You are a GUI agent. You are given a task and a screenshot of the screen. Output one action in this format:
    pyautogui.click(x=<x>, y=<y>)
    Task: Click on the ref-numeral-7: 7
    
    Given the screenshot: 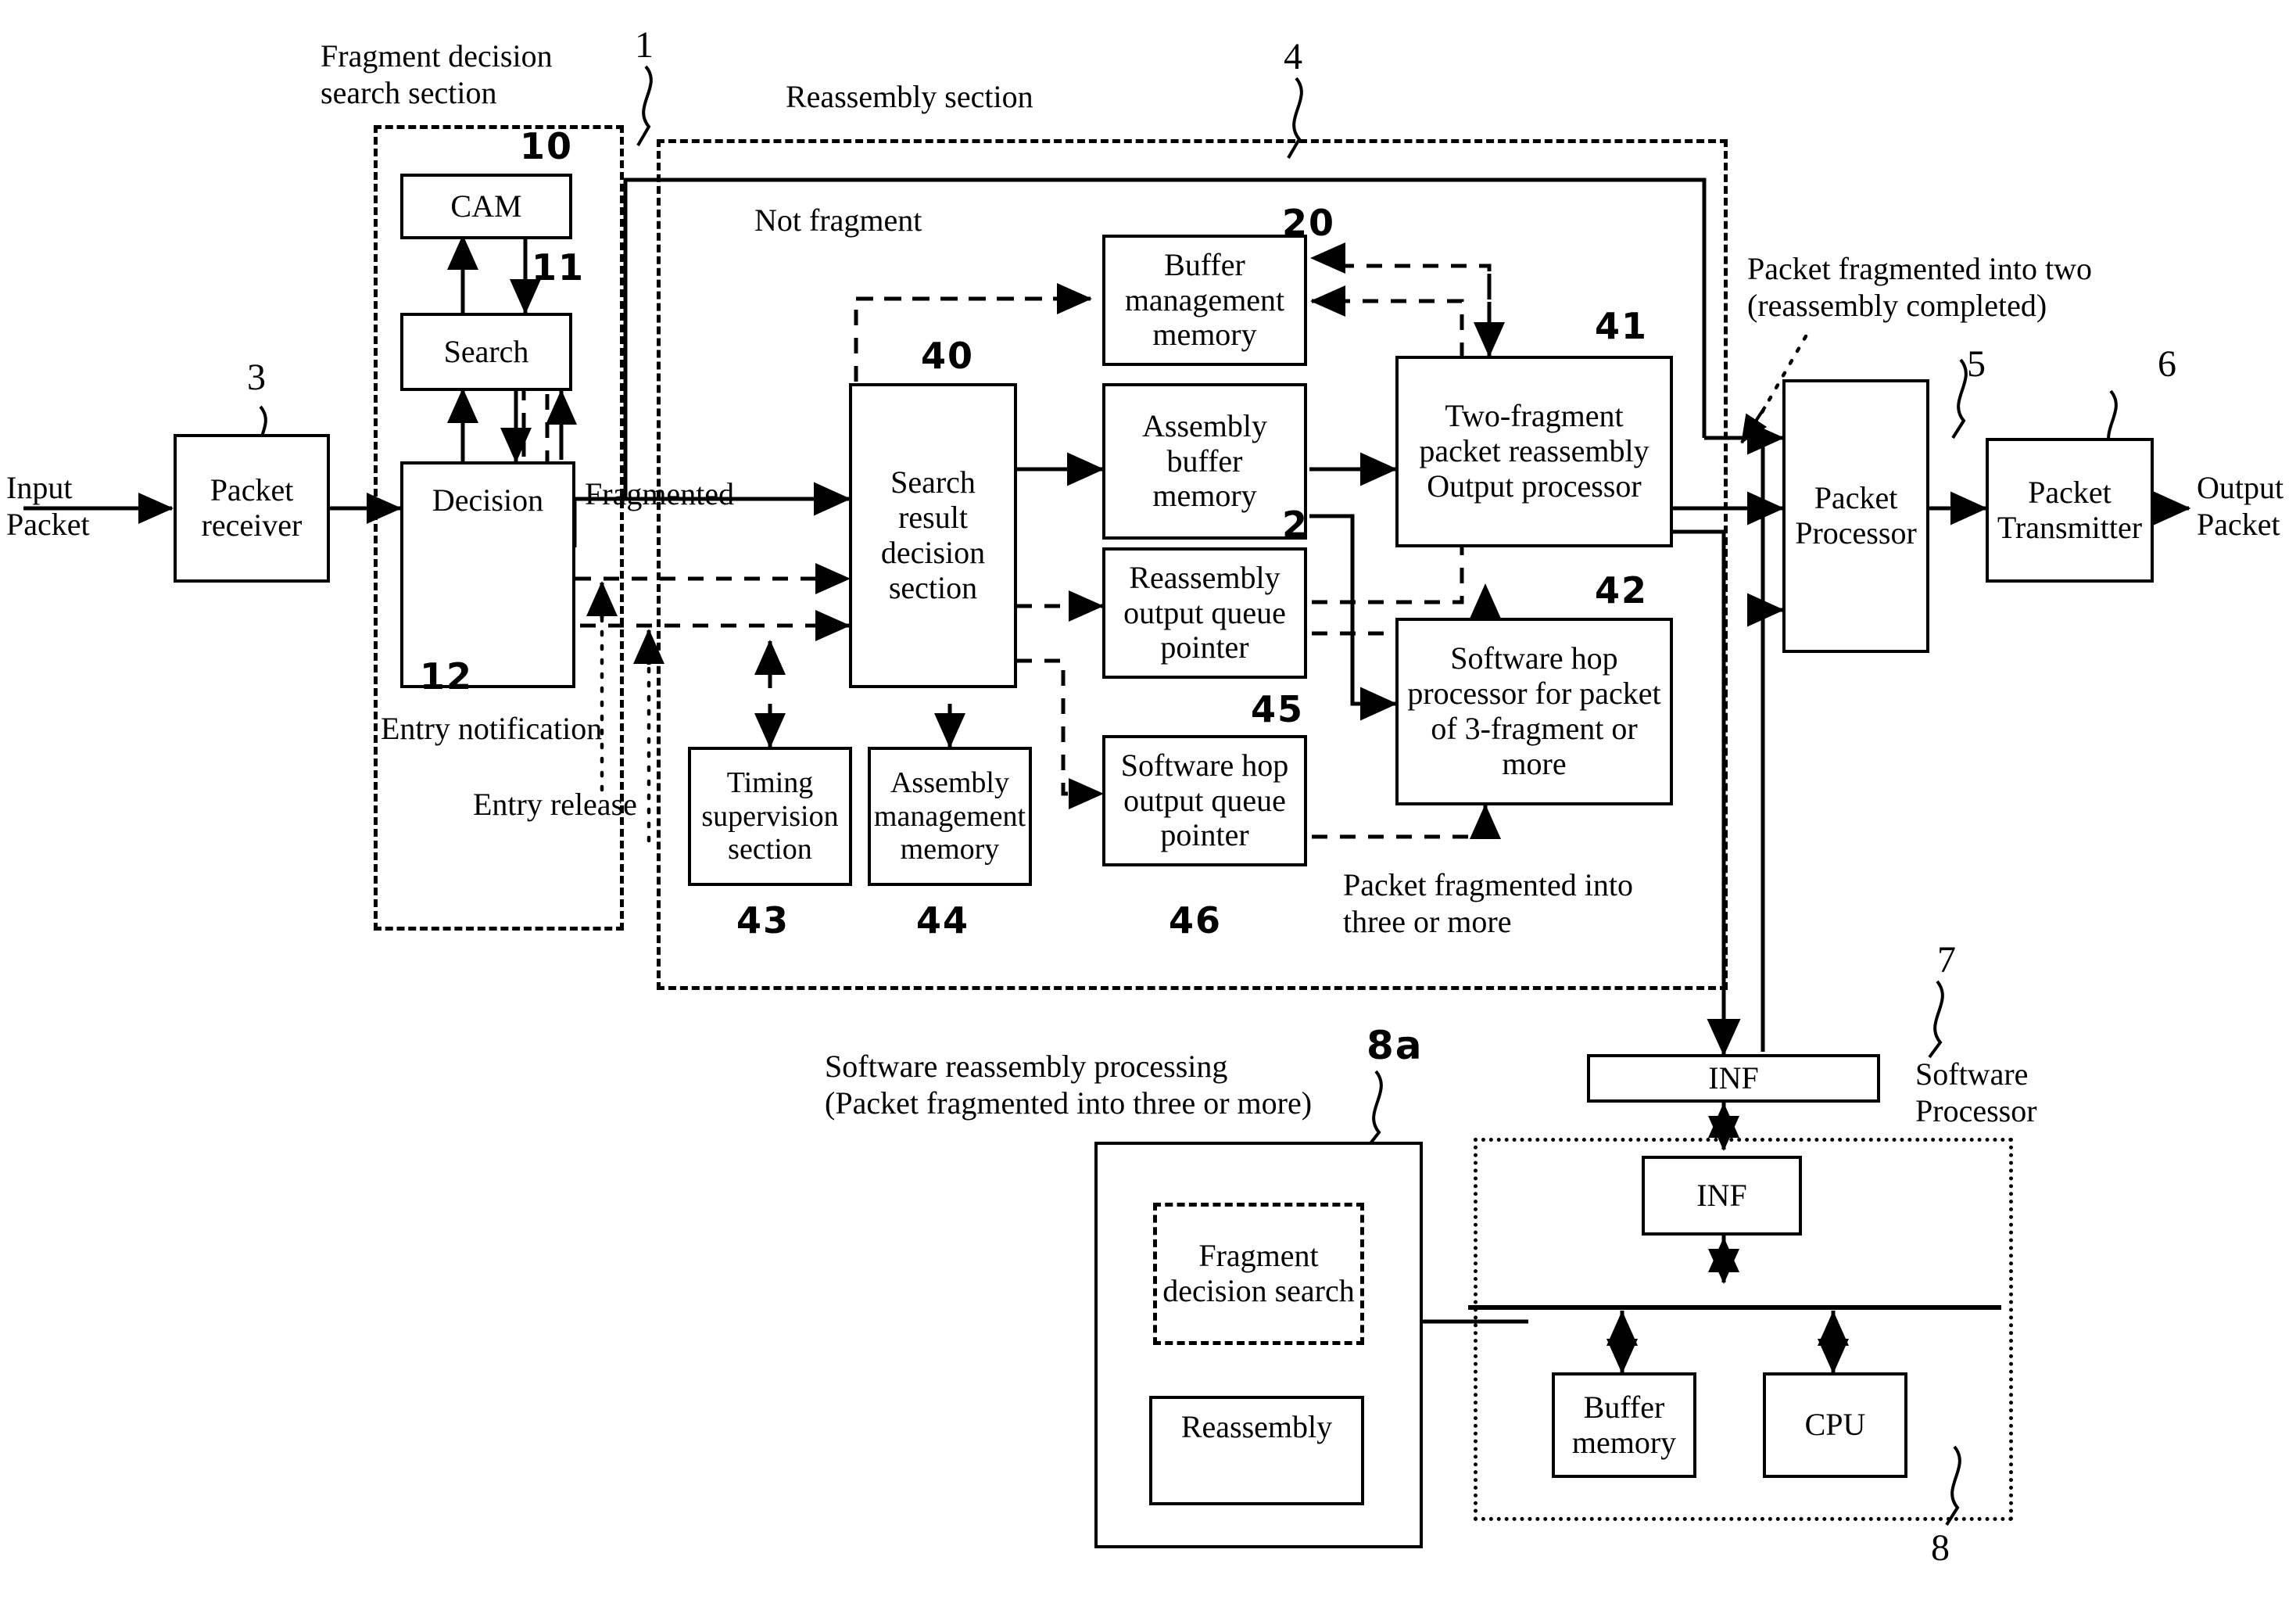 What is the action you would take?
    pyautogui.click(x=1948, y=960)
    